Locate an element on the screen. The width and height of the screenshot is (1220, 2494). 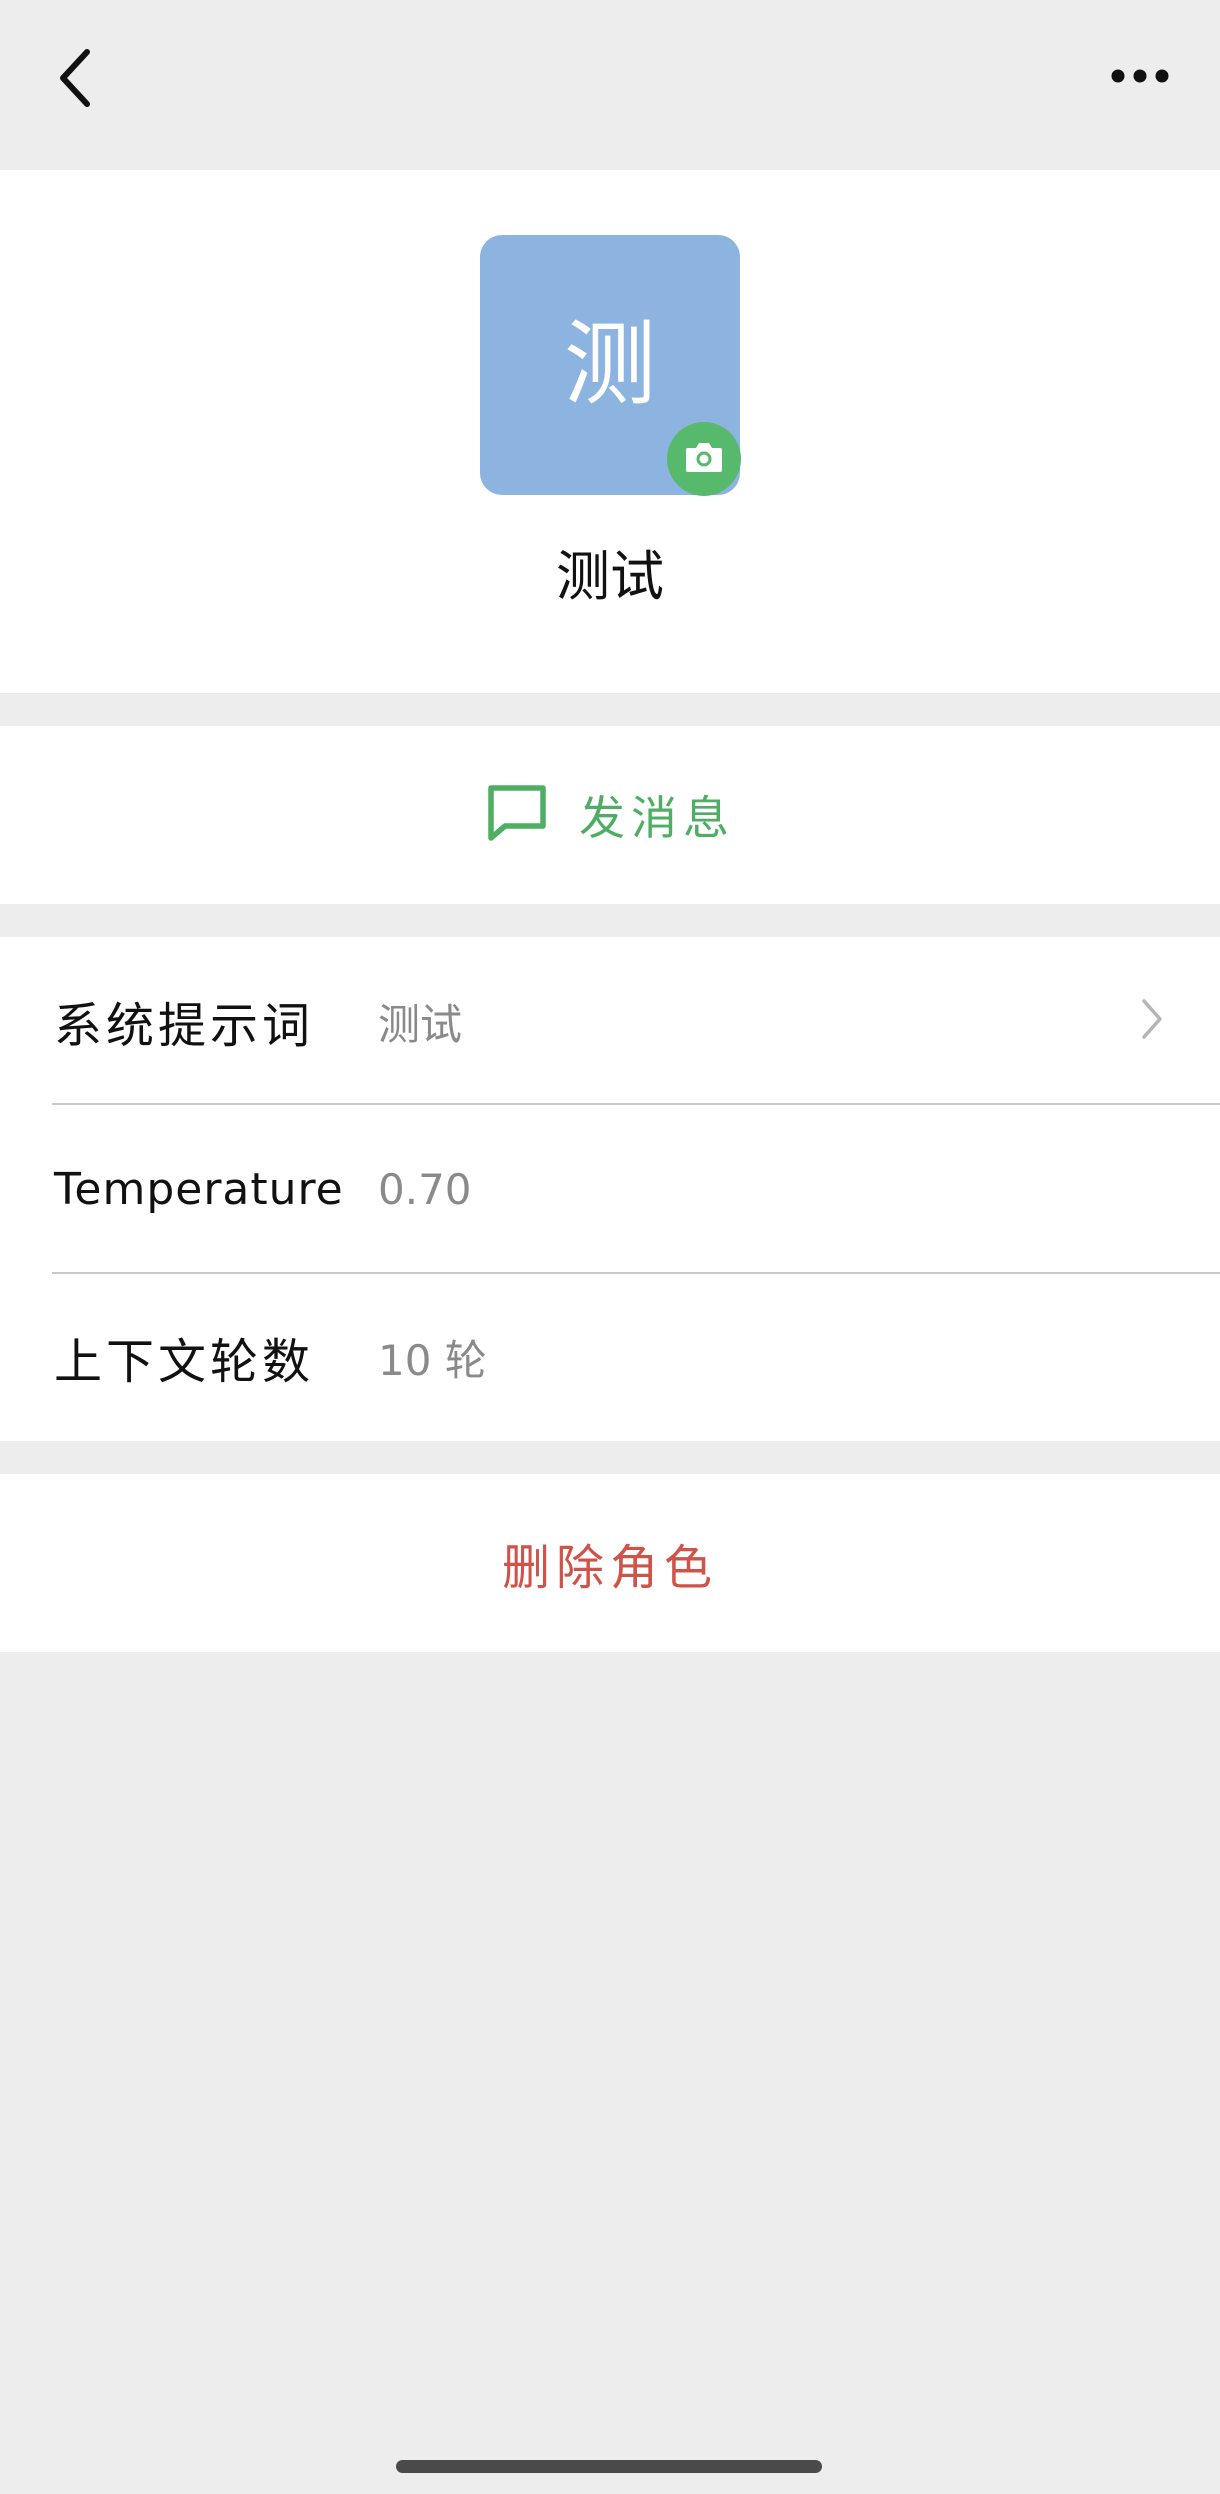
home-indicator is located at coordinates (609, 2466).